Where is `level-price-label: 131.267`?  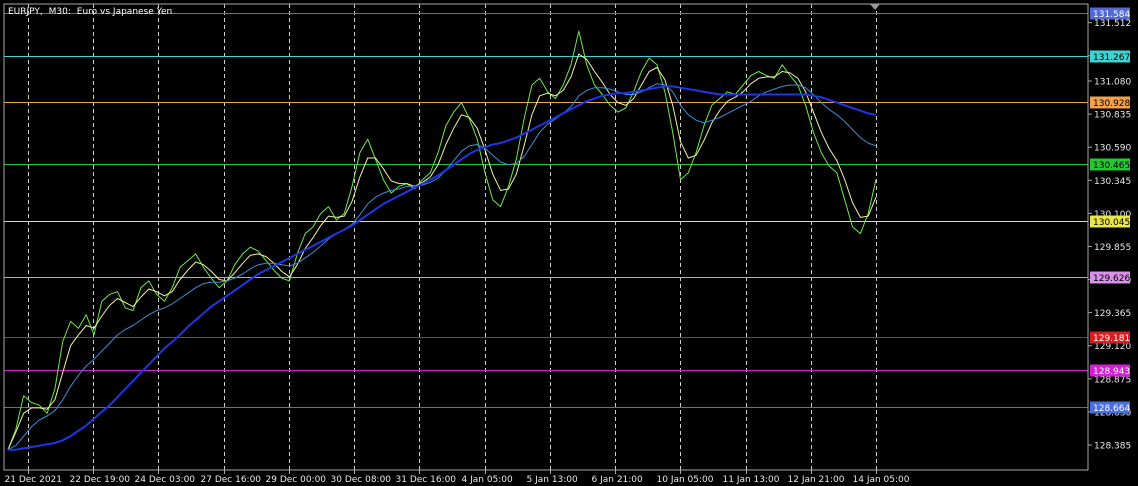 level-price-label: 131.267 is located at coordinates (1111, 58).